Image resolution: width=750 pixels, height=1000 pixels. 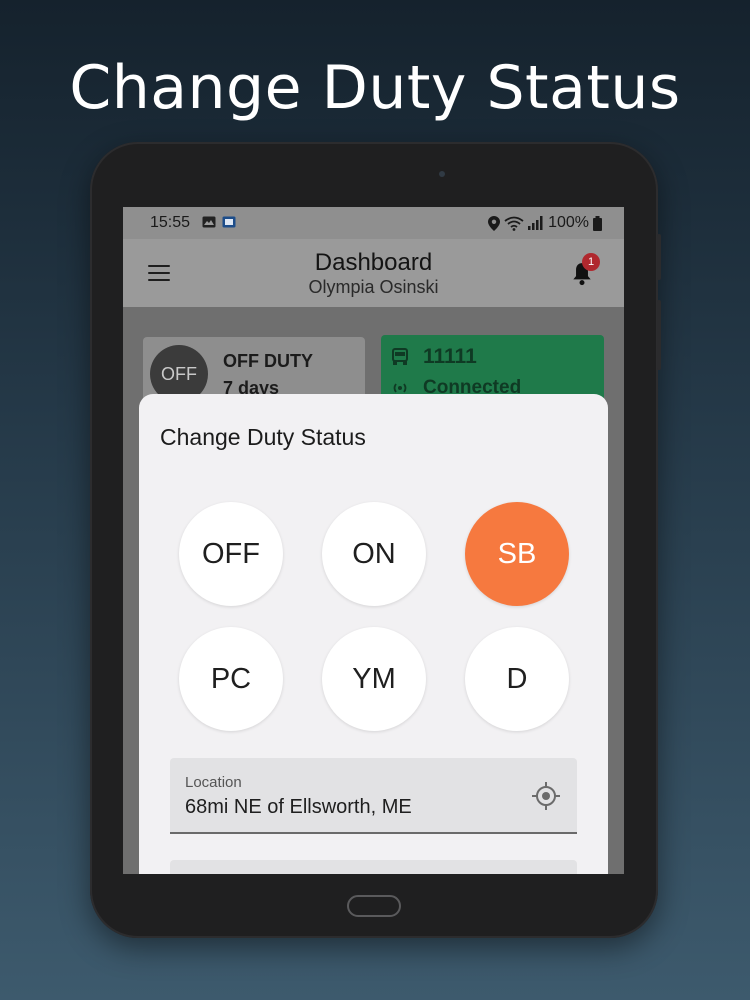 I want to click on status-right: 100%, so click(x=545, y=223).